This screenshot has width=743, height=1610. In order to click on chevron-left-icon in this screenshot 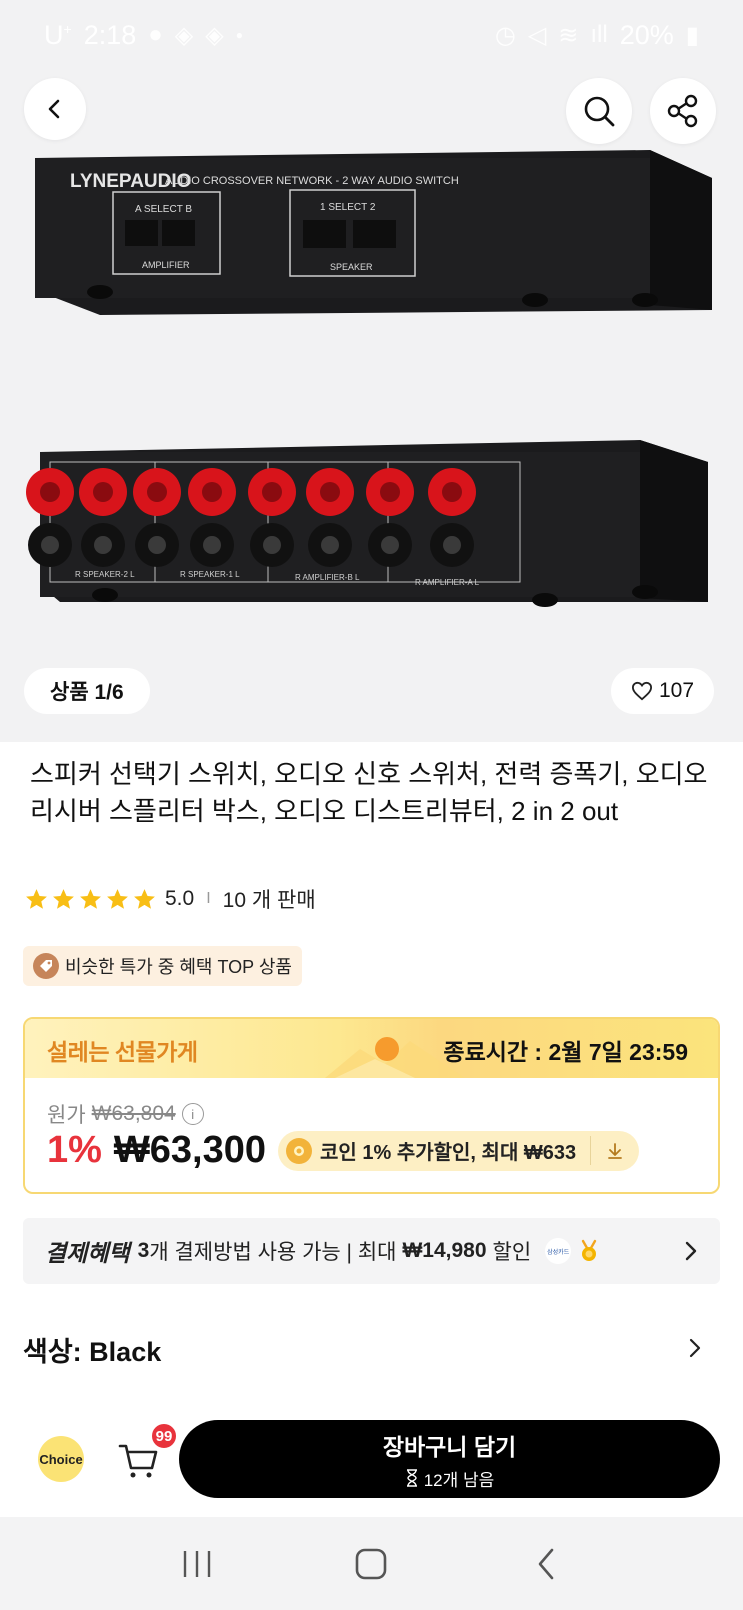, I will do `click(54, 109)`.